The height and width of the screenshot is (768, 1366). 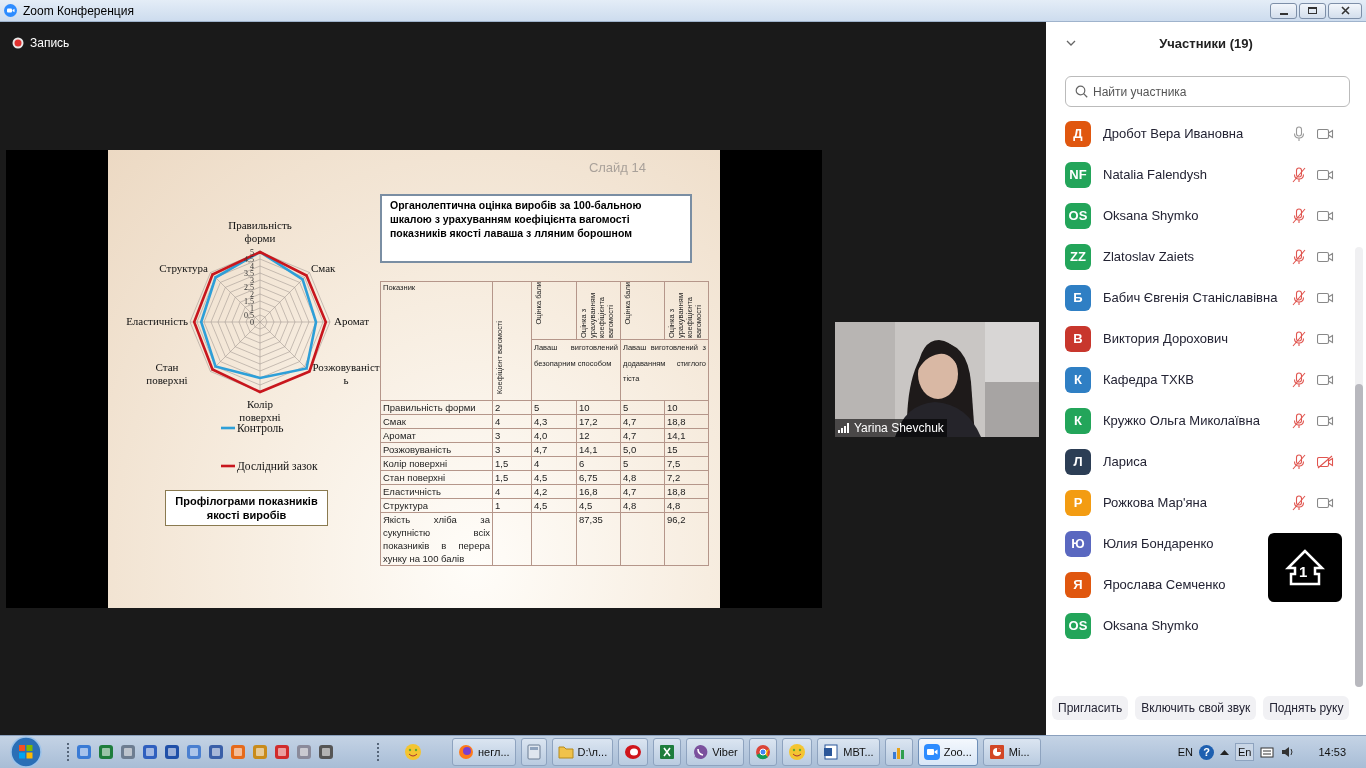 What do you see at coordinates (686, 463) in the screenshot?
I see `table-cell: 7,5` at bounding box center [686, 463].